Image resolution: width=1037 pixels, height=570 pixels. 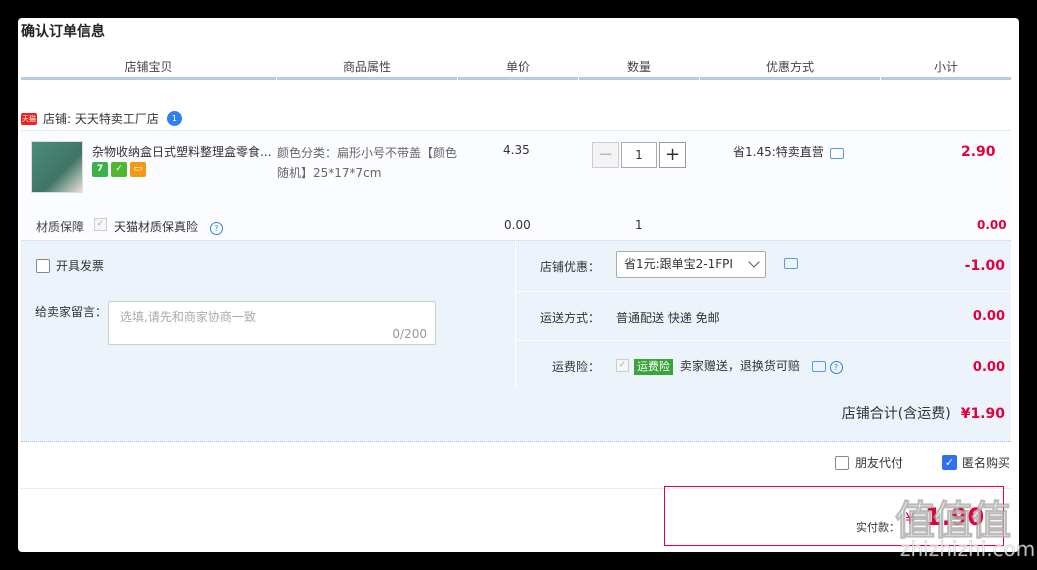 I want to click on item-thumbnail, so click(x=57, y=167).